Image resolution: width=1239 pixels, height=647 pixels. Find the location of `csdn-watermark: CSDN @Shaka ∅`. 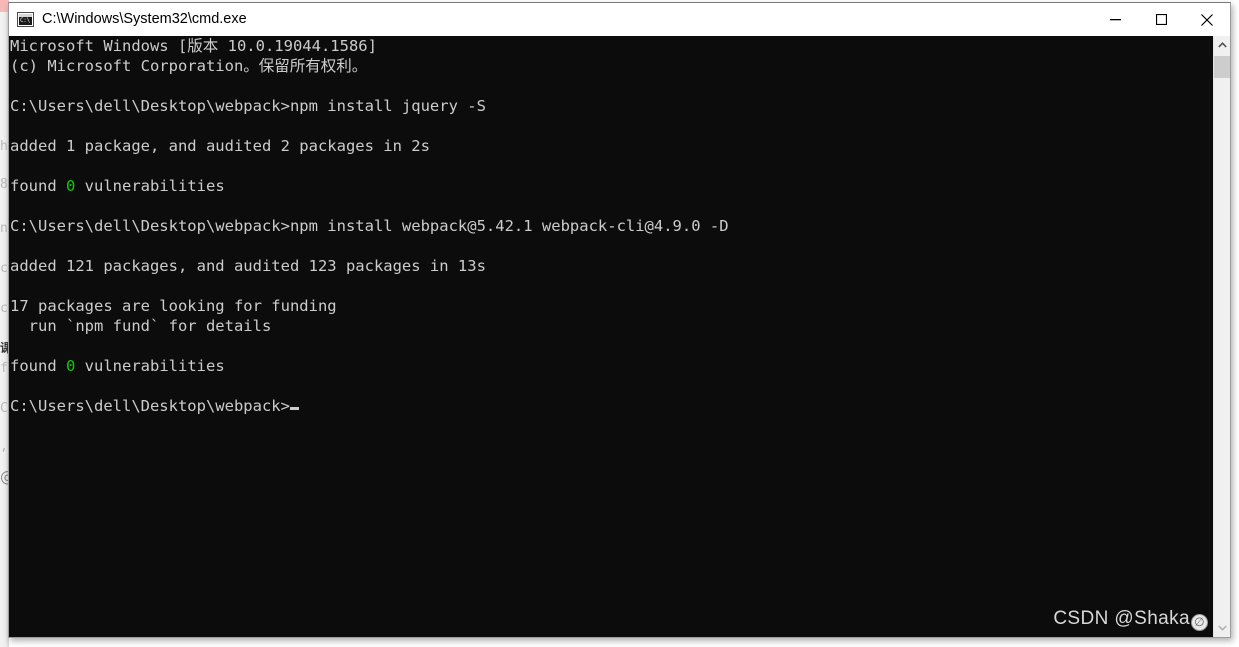

csdn-watermark: CSDN @Shaka ∅ is located at coordinates (1130, 619).